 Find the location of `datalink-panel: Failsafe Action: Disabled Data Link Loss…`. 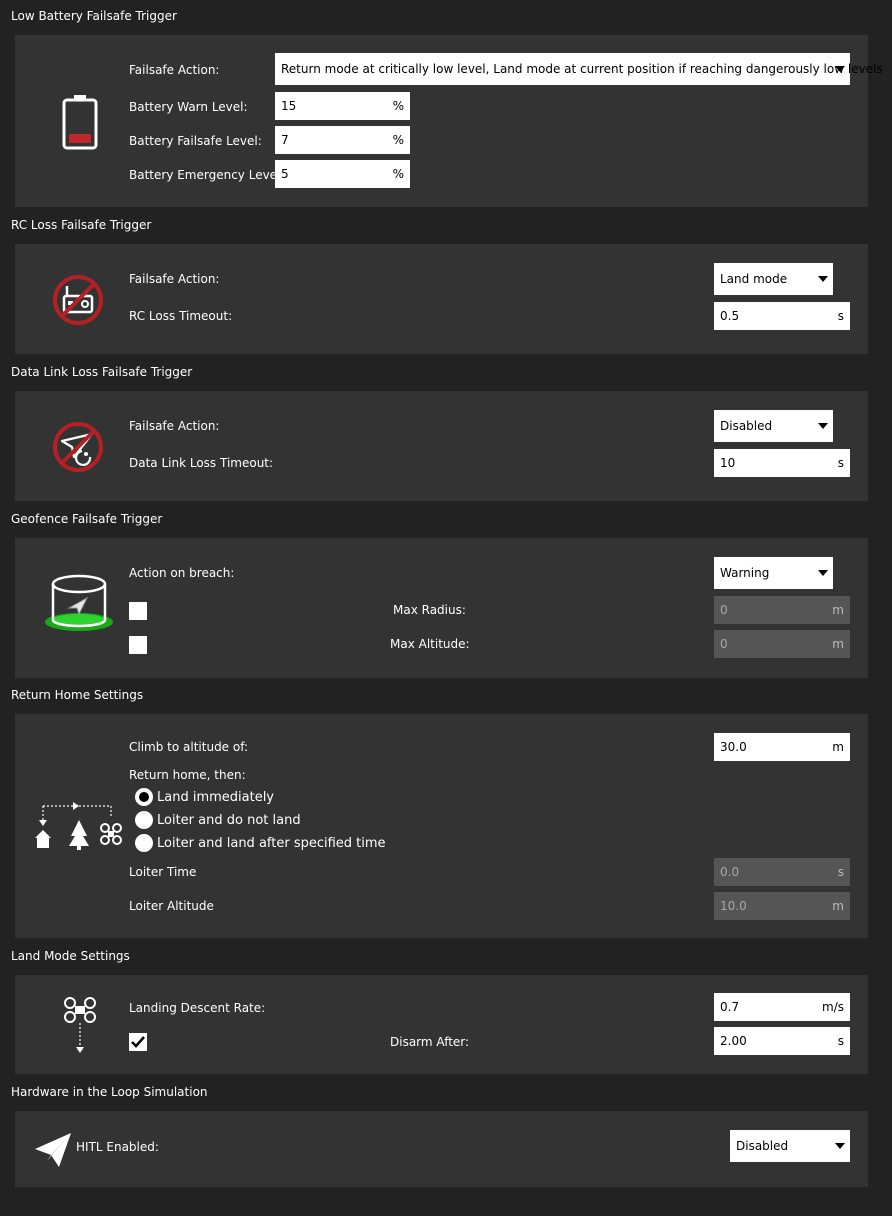

datalink-panel: Failsafe Action: Disabled Data Link Loss… is located at coordinates (441, 446).